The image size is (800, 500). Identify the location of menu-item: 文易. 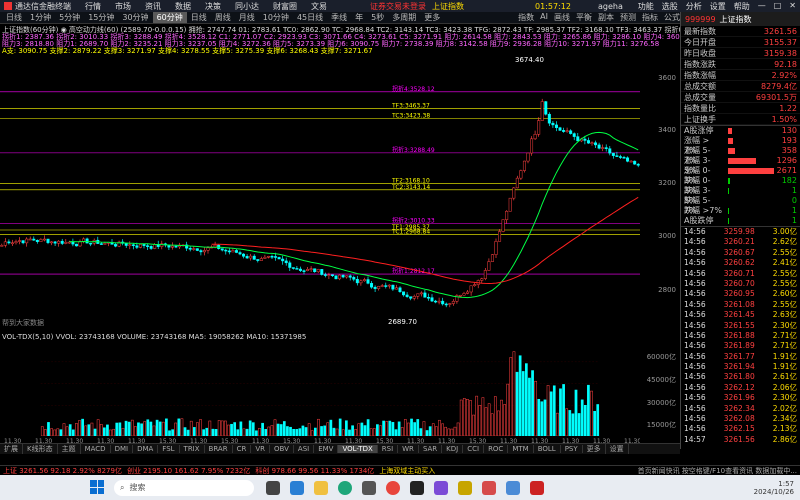
(319, 6).